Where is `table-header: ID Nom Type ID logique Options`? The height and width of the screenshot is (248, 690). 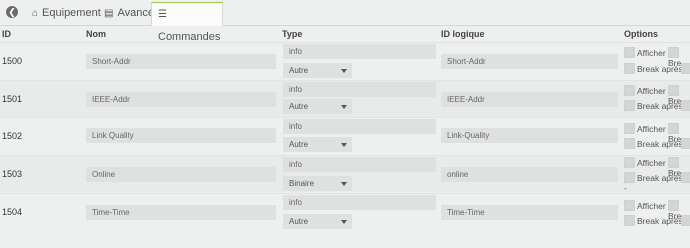 table-header: ID Nom Type ID logique Options is located at coordinates (345, 34).